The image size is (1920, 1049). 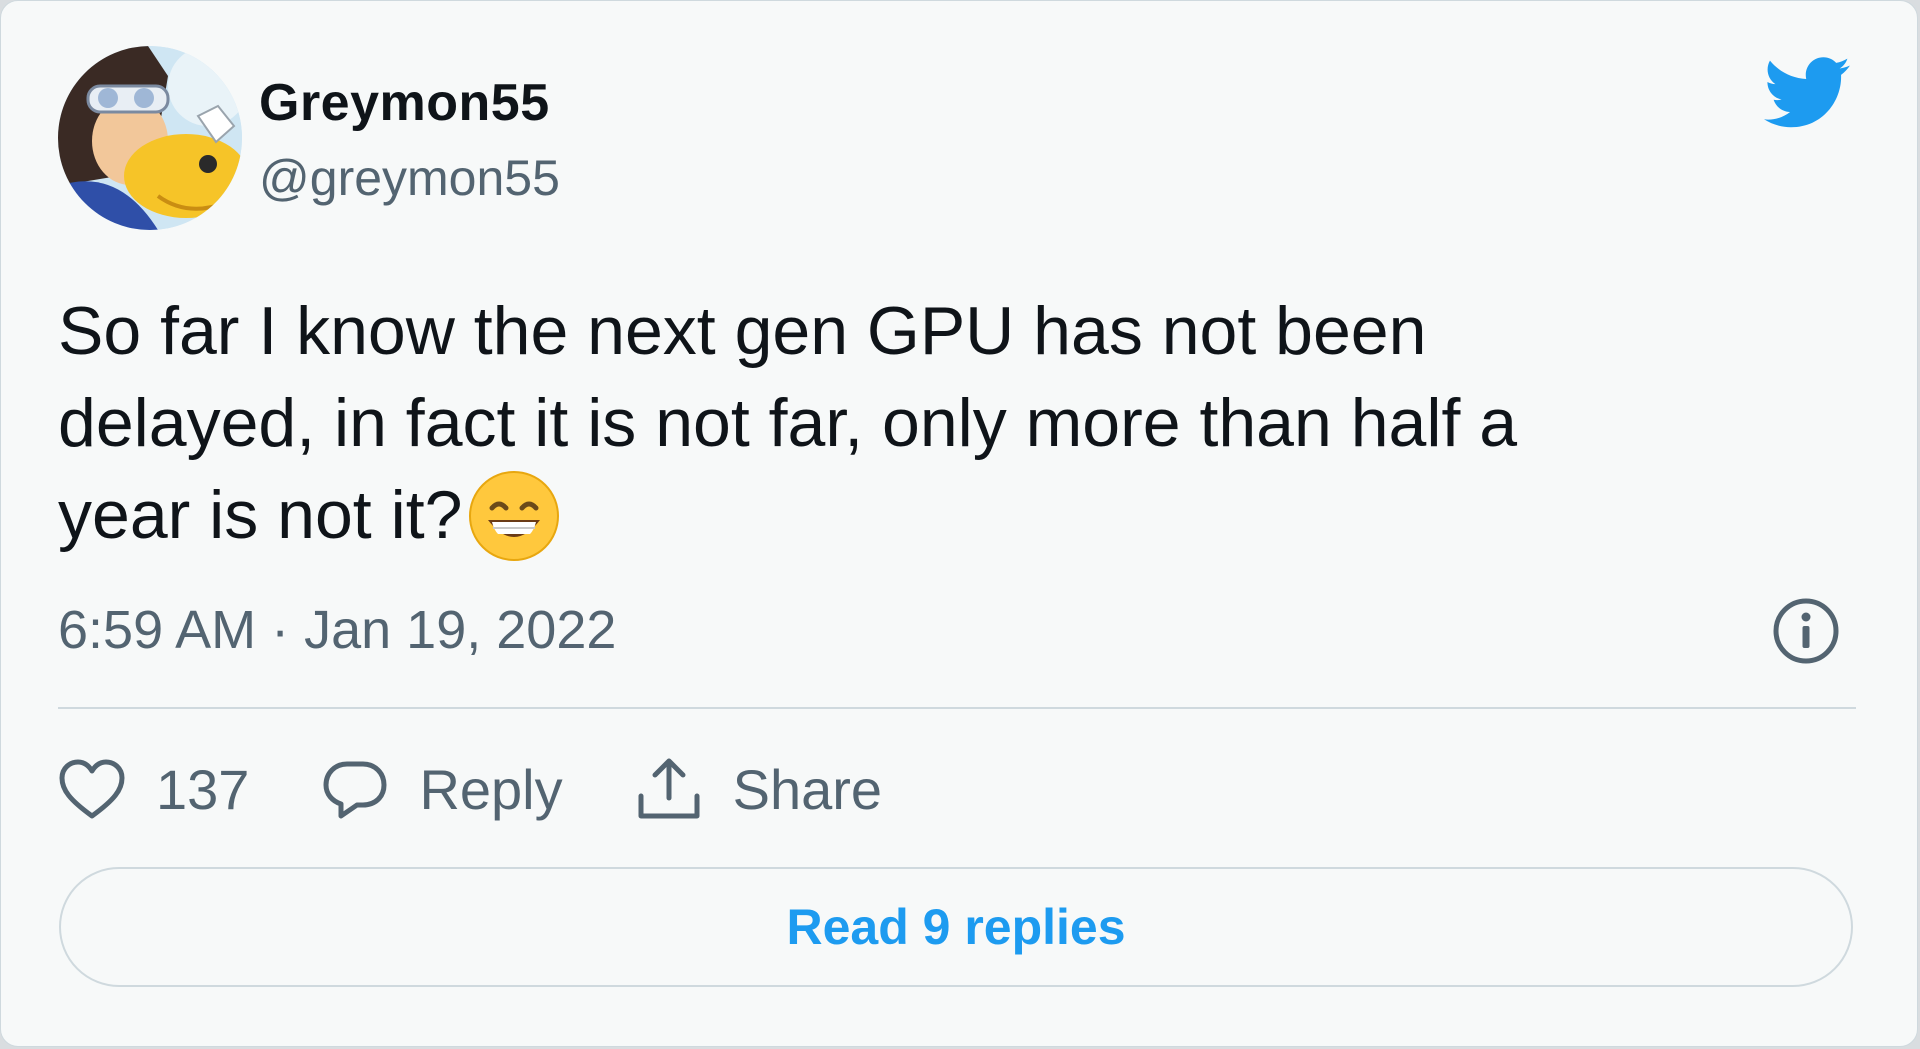 I want to click on like-count: 137, so click(x=203, y=789).